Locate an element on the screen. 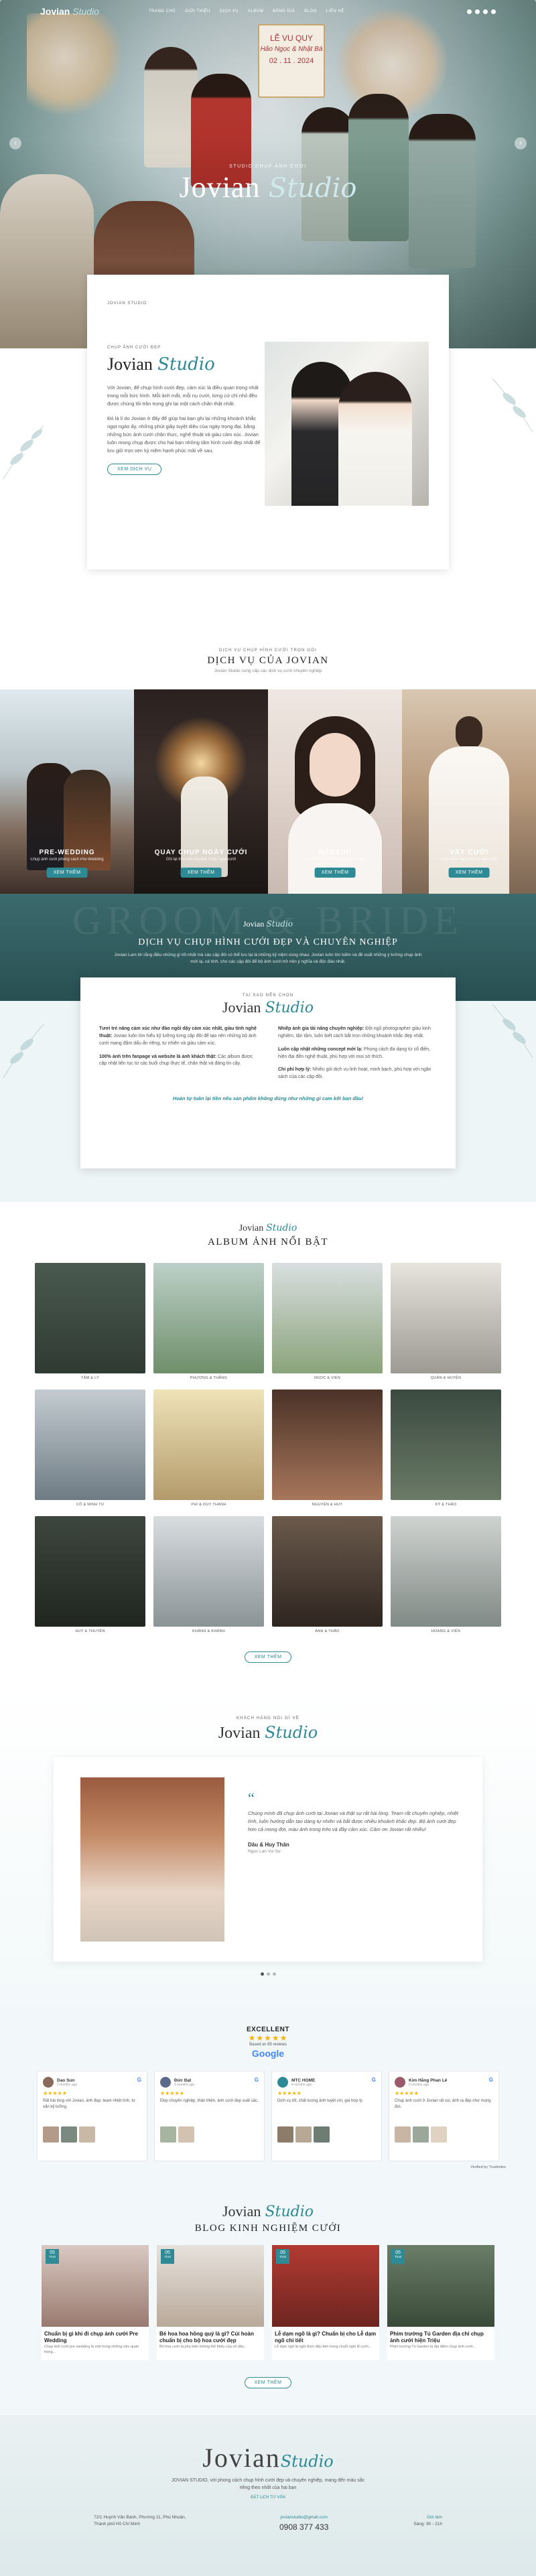 The width and height of the screenshot is (536, 2576). album-item: Huy & Thuyên is located at coordinates (90, 1575).